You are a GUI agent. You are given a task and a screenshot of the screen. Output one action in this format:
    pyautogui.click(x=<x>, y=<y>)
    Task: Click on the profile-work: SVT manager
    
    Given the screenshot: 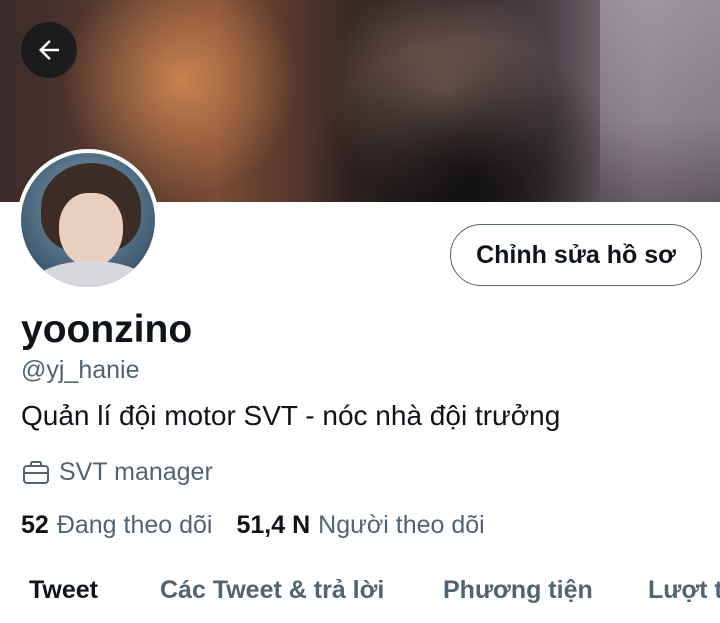 What is the action you would take?
    pyautogui.click(x=117, y=472)
    